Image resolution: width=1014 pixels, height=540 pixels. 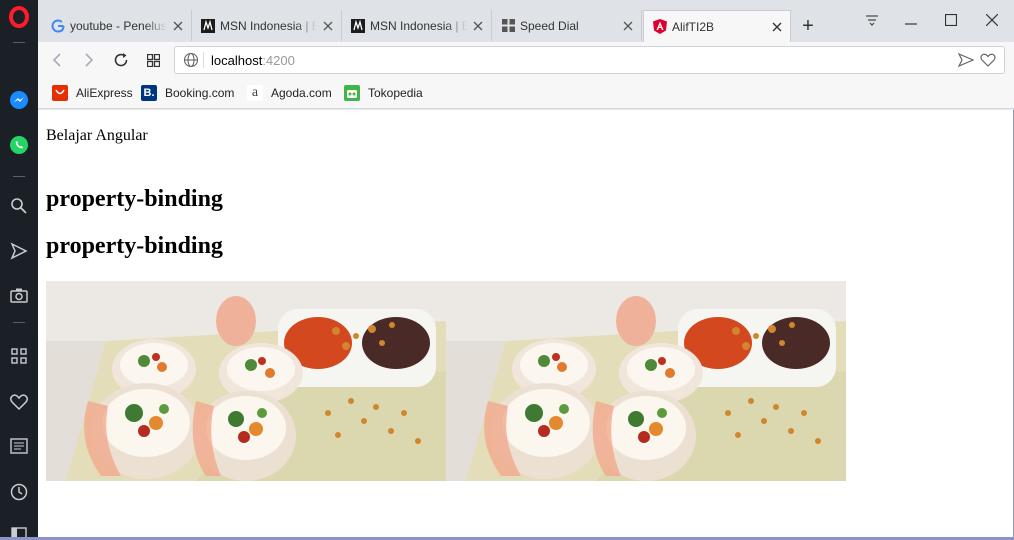 I want to click on bookmark-label: Booking.com, so click(x=200, y=93).